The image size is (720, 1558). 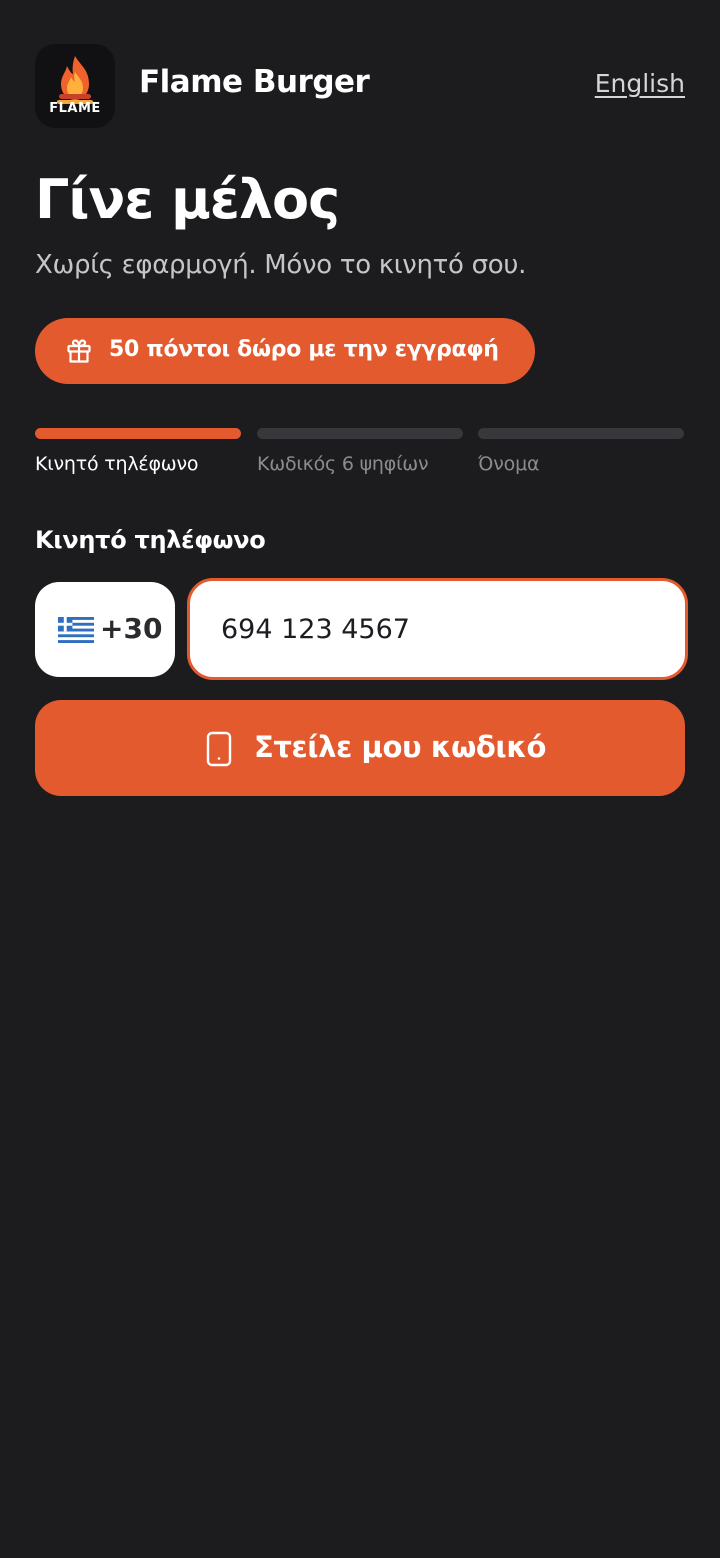 I want to click on step-name-bar, so click(x=581, y=433).